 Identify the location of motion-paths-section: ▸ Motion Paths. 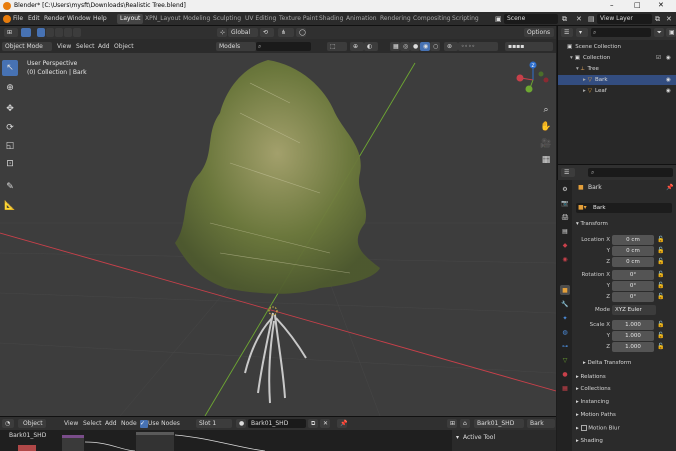
(596, 415).